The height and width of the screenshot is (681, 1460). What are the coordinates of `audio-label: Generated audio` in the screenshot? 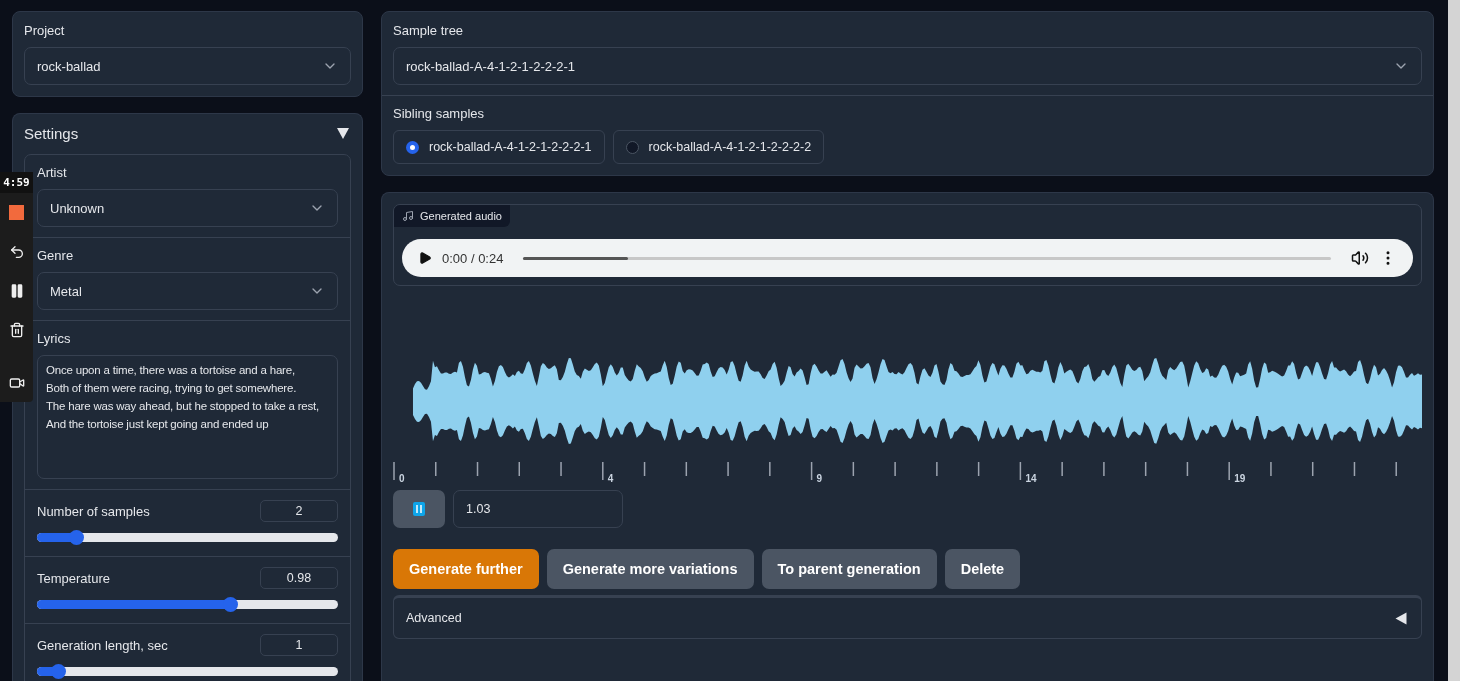 It's located at (452, 216).